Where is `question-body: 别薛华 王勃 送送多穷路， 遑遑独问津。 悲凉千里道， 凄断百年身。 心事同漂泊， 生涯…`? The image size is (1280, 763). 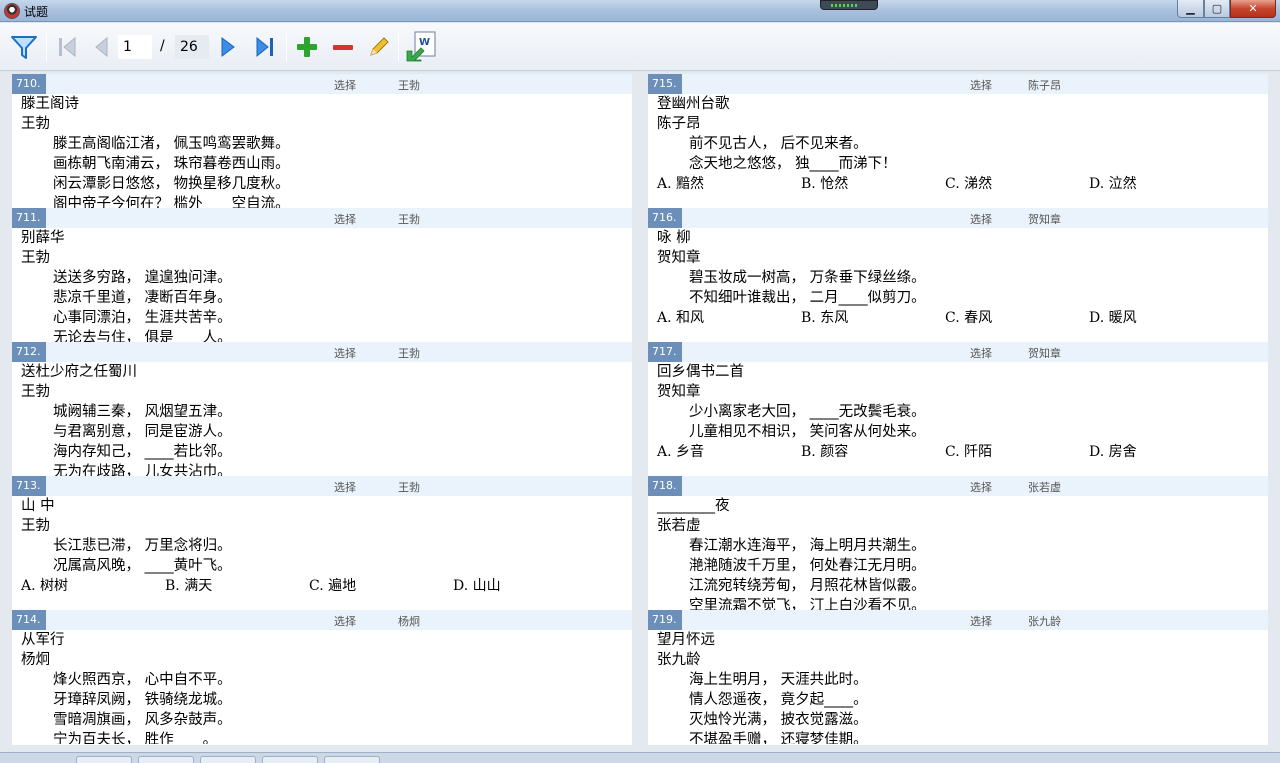 question-body: 别薛华 王勃 送送多穷路， 遑遑独问津。 悲凉千里道， 凄断百年身。 心事同漂泊， 生涯… is located at coordinates (326, 285).